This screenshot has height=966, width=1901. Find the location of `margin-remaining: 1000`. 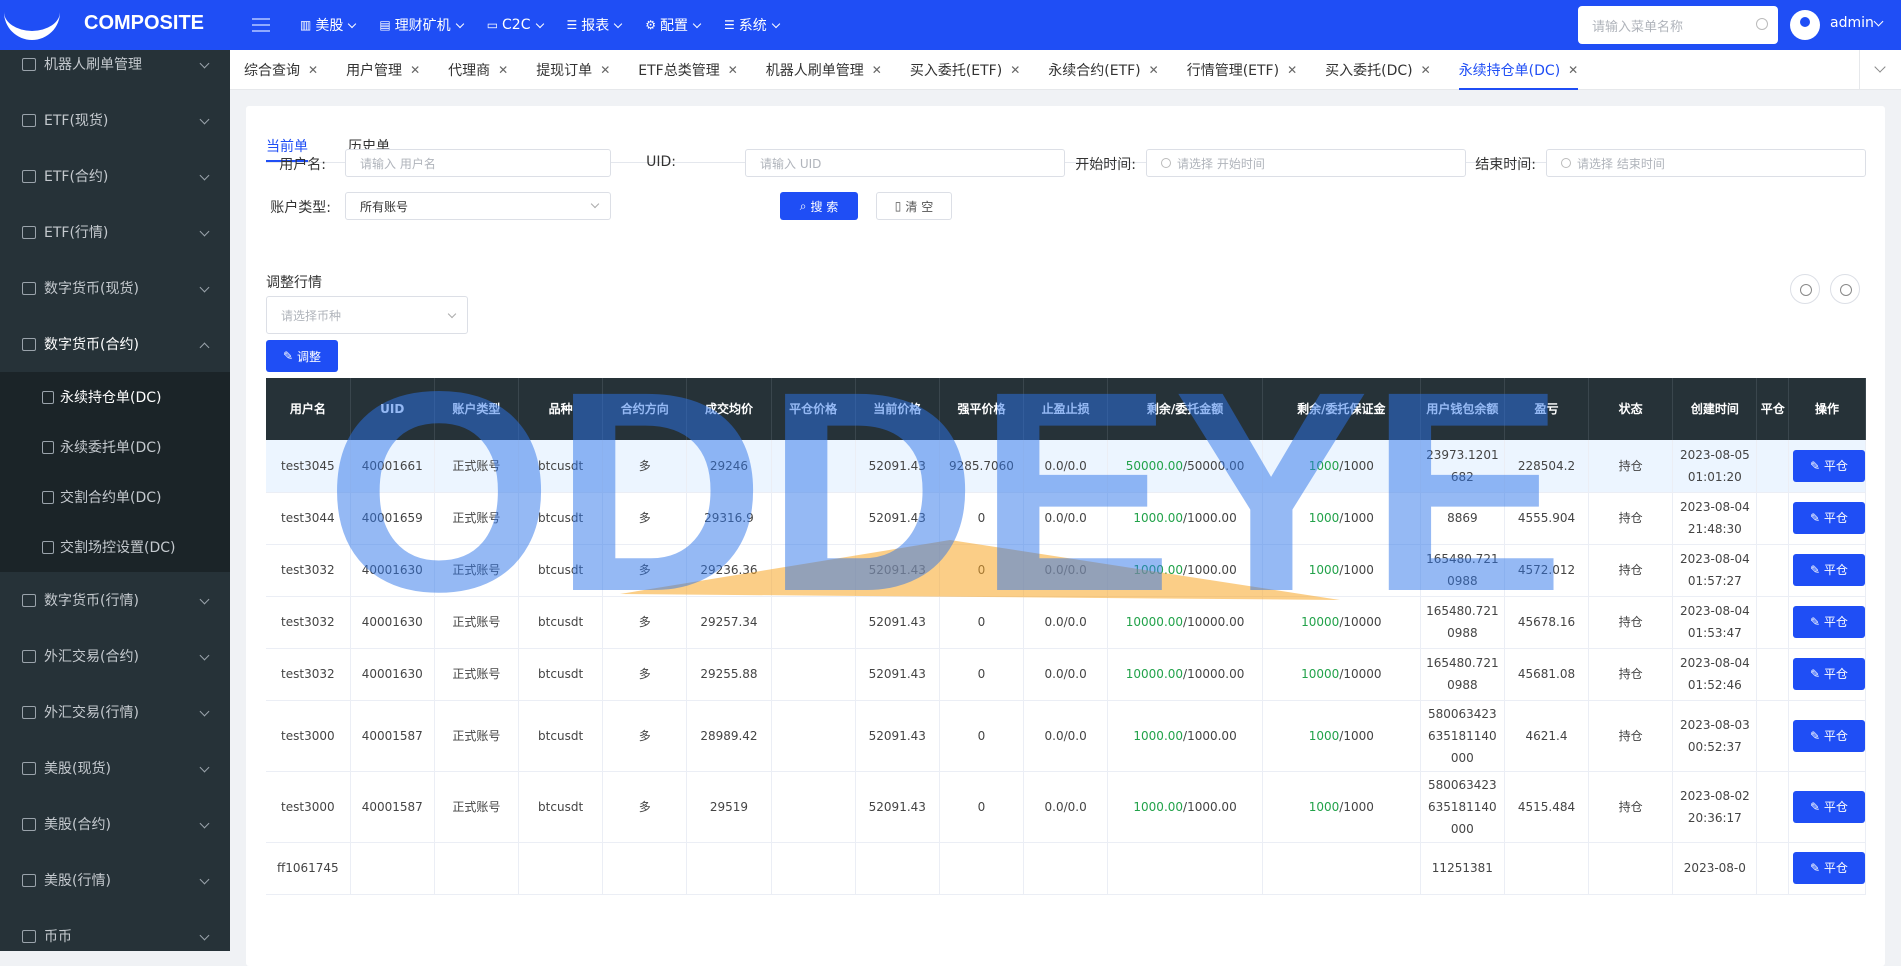

margin-remaining: 1000 is located at coordinates (1324, 570).